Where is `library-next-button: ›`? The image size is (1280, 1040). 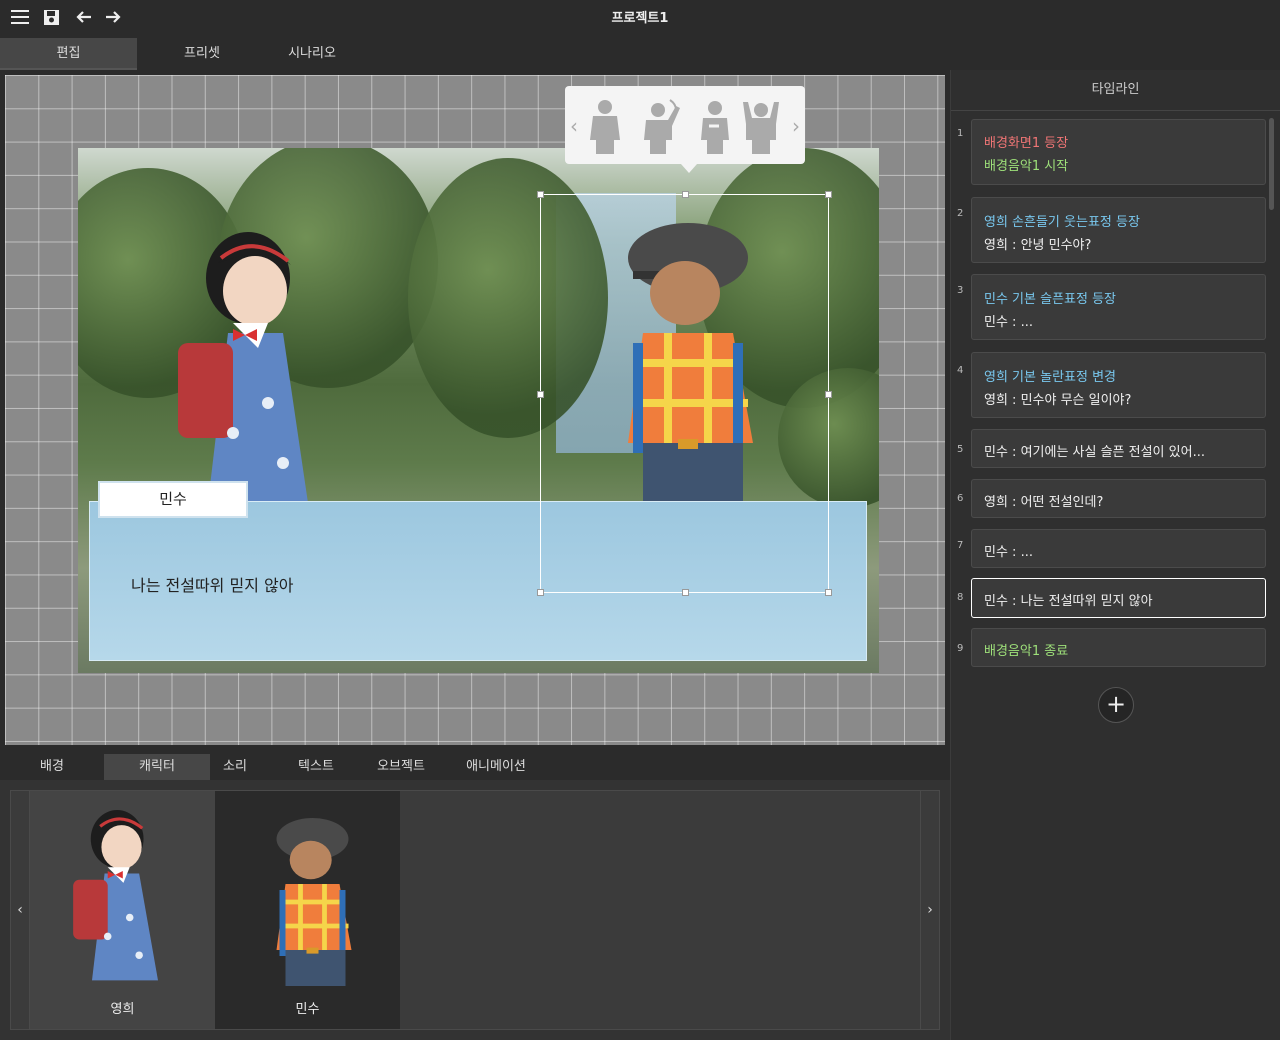
library-next-button: › is located at coordinates (929, 910).